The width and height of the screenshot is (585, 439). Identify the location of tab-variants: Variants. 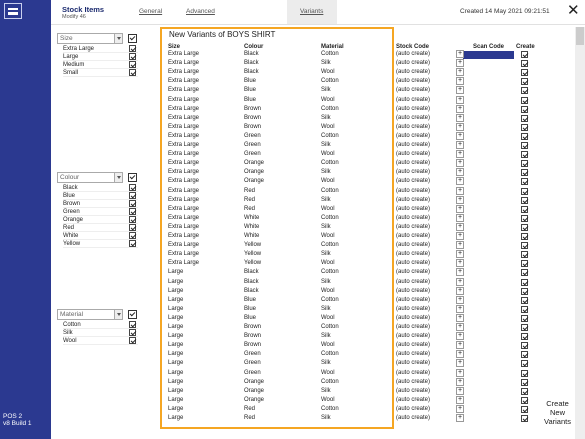
(311, 11).